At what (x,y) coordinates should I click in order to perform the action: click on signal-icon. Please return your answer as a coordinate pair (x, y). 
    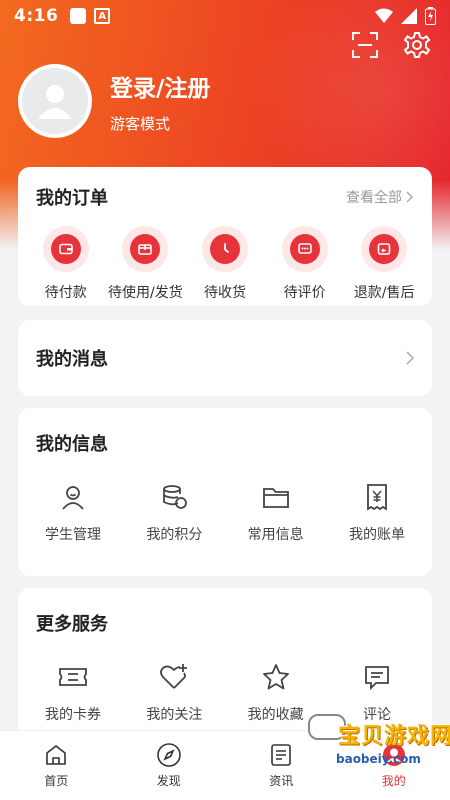
    Looking at the image, I should click on (409, 16).